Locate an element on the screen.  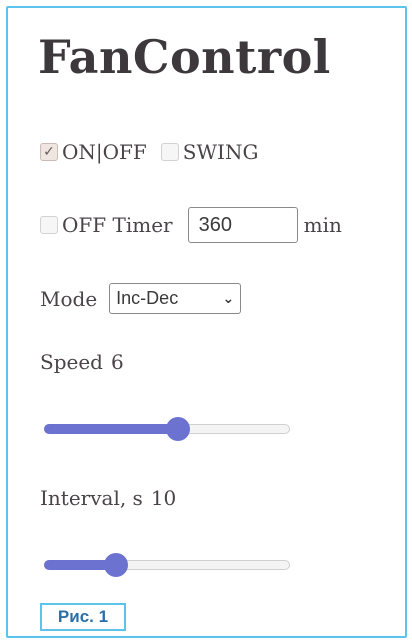
interval-label: Interval, s is located at coordinates (91, 498).